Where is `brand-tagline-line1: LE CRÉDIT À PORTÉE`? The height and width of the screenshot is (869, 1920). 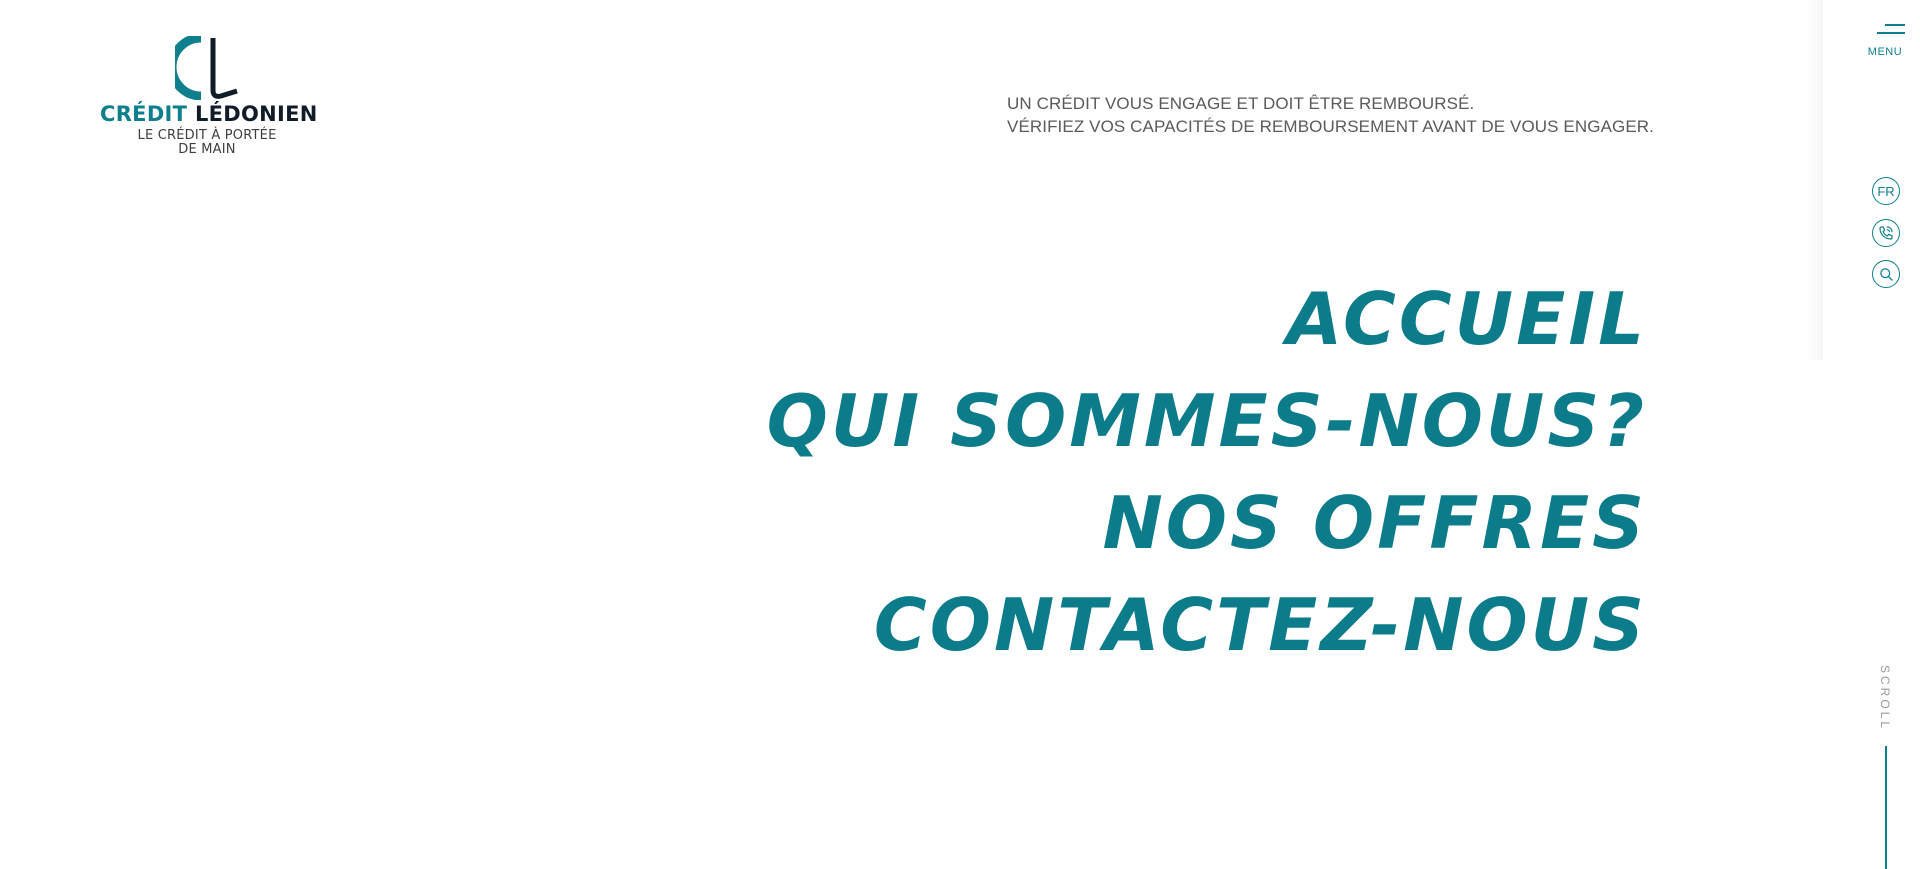 brand-tagline-line1: LE CRÉDIT À PORTÉE is located at coordinates (207, 135).